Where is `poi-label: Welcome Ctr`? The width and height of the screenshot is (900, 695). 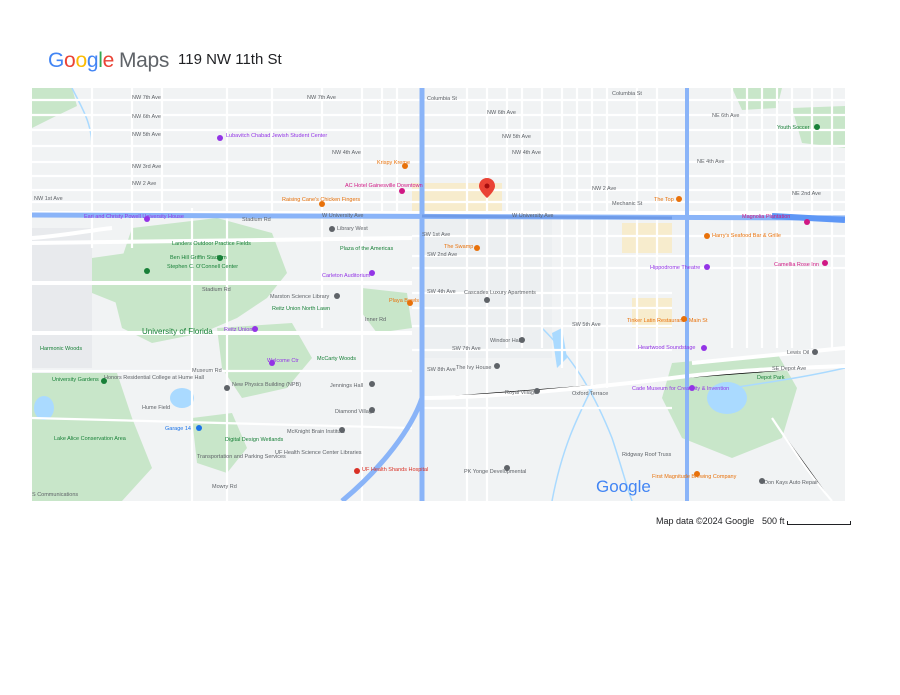 poi-label: Welcome Ctr is located at coordinates (283, 361).